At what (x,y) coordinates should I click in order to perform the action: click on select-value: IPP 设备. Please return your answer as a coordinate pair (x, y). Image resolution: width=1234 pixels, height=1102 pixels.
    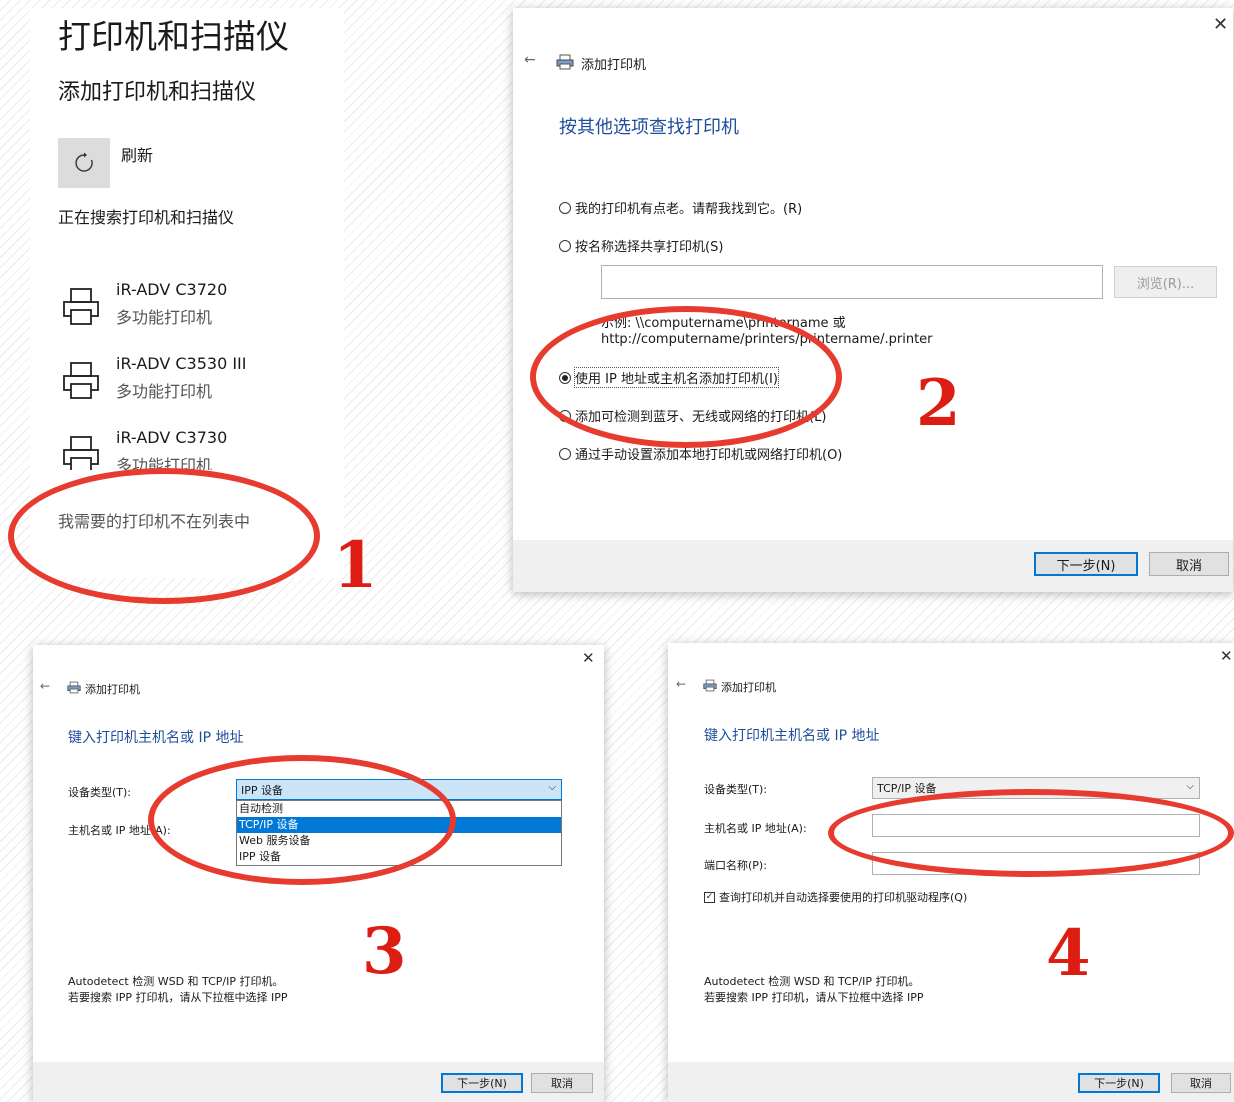
    Looking at the image, I should click on (262, 790).